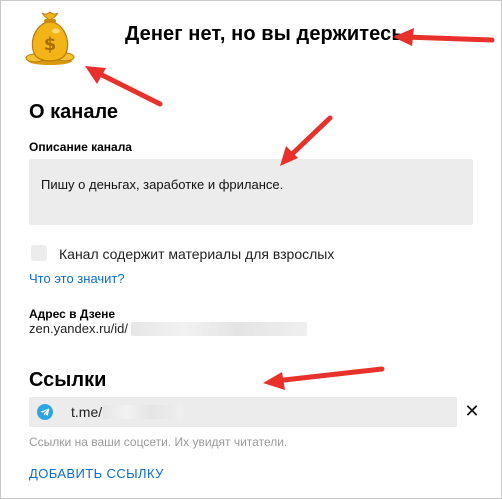 Image resolution: width=502 pixels, height=499 pixels. What do you see at coordinates (219, 329) in the screenshot?
I see `address-id-redacted` at bounding box center [219, 329].